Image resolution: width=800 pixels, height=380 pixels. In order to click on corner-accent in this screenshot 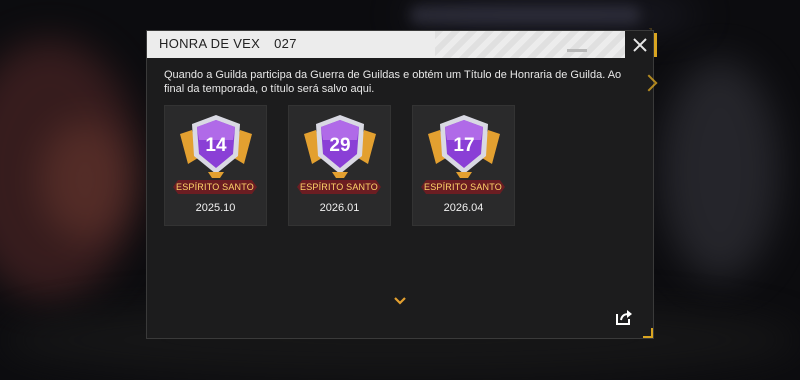, I will do `click(648, 333)`.